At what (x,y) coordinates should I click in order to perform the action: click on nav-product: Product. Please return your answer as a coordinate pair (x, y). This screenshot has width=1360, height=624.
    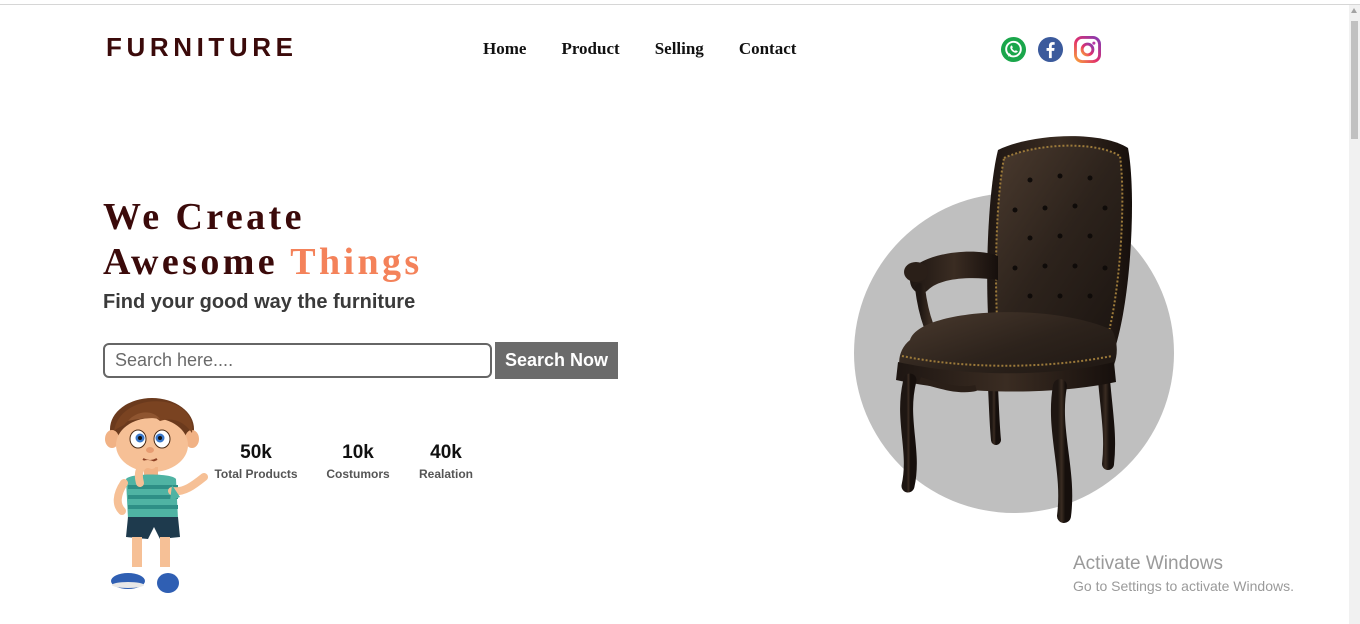
    Looking at the image, I should click on (590, 49).